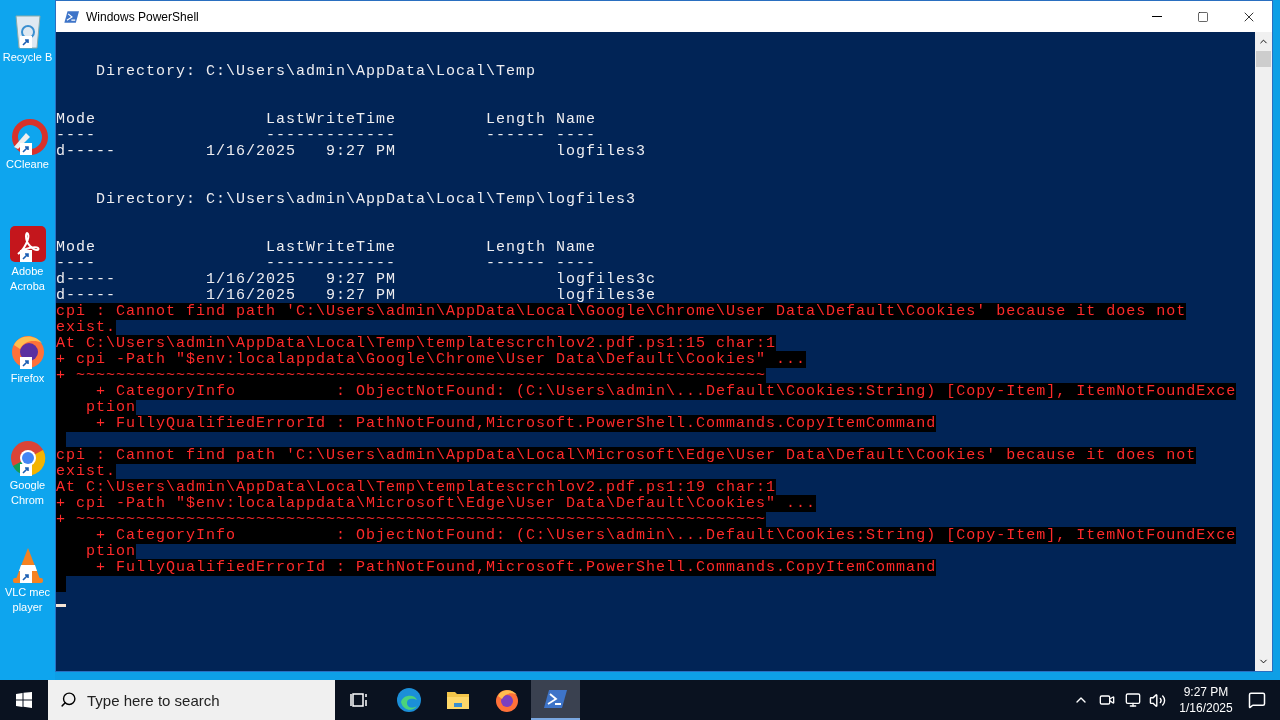  What do you see at coordinates (1257, 700) in the screenshot?
I see `notification-icon` at bounding box center [1257, 700].